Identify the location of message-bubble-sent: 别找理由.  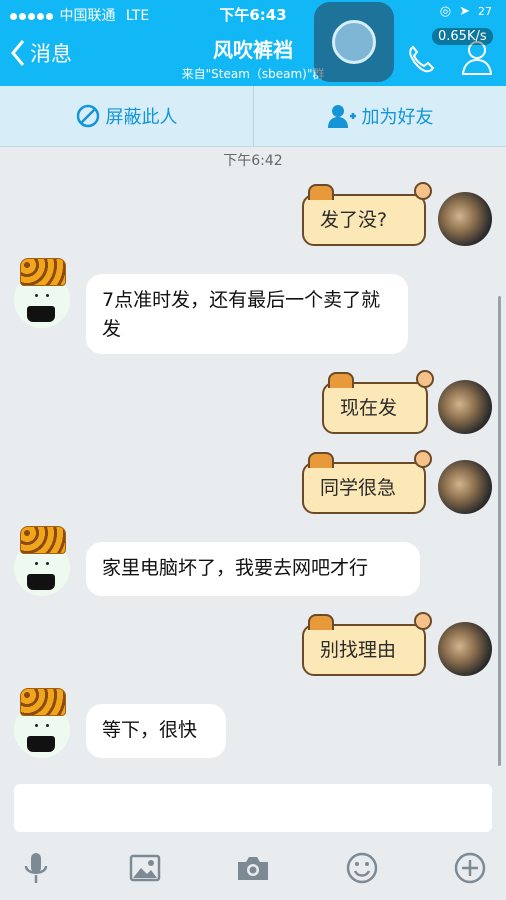
(367, 644).